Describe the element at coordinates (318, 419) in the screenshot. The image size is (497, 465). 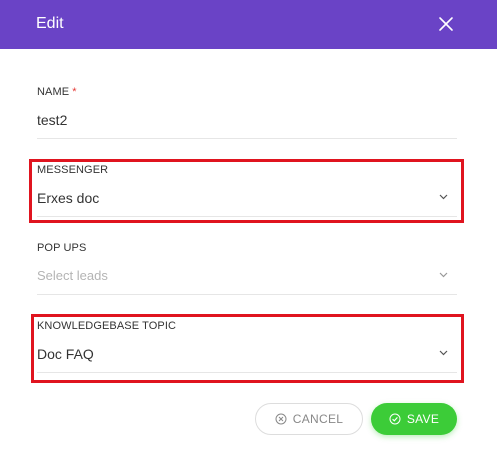
I see `cancel-button-label: CANCEL` at that location.